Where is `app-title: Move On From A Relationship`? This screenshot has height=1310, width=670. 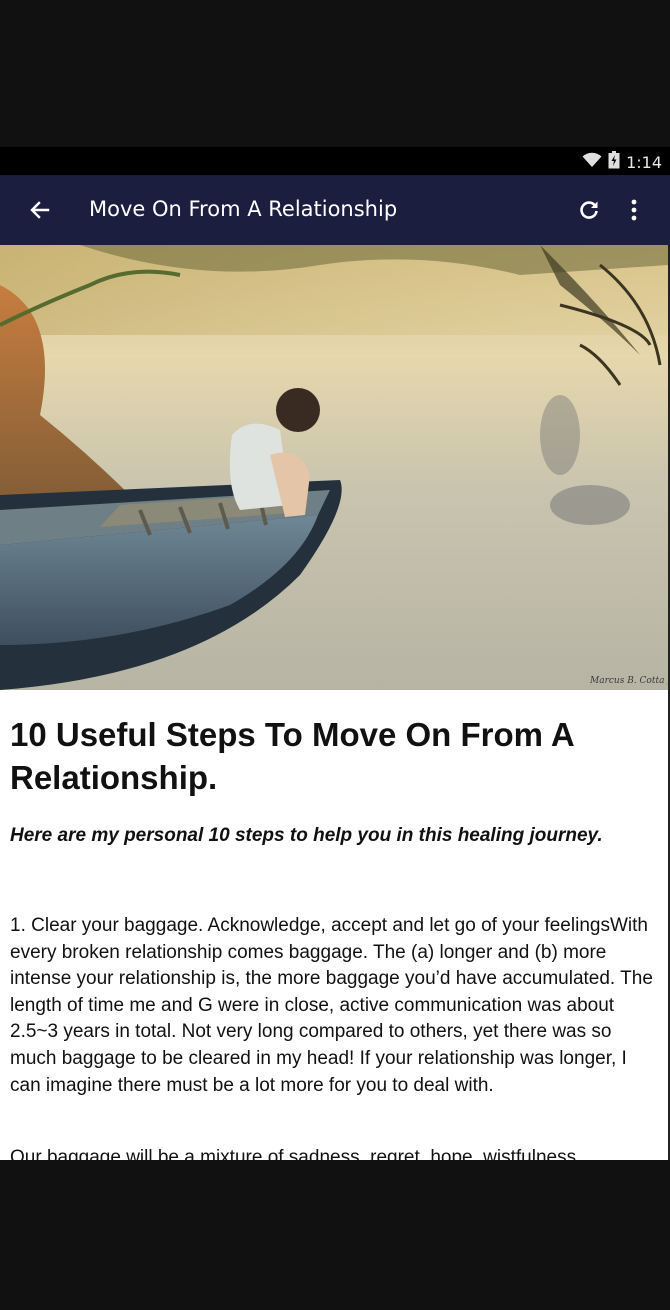
app-title: Move On From A Relationship is located at coordinates (243, 209).